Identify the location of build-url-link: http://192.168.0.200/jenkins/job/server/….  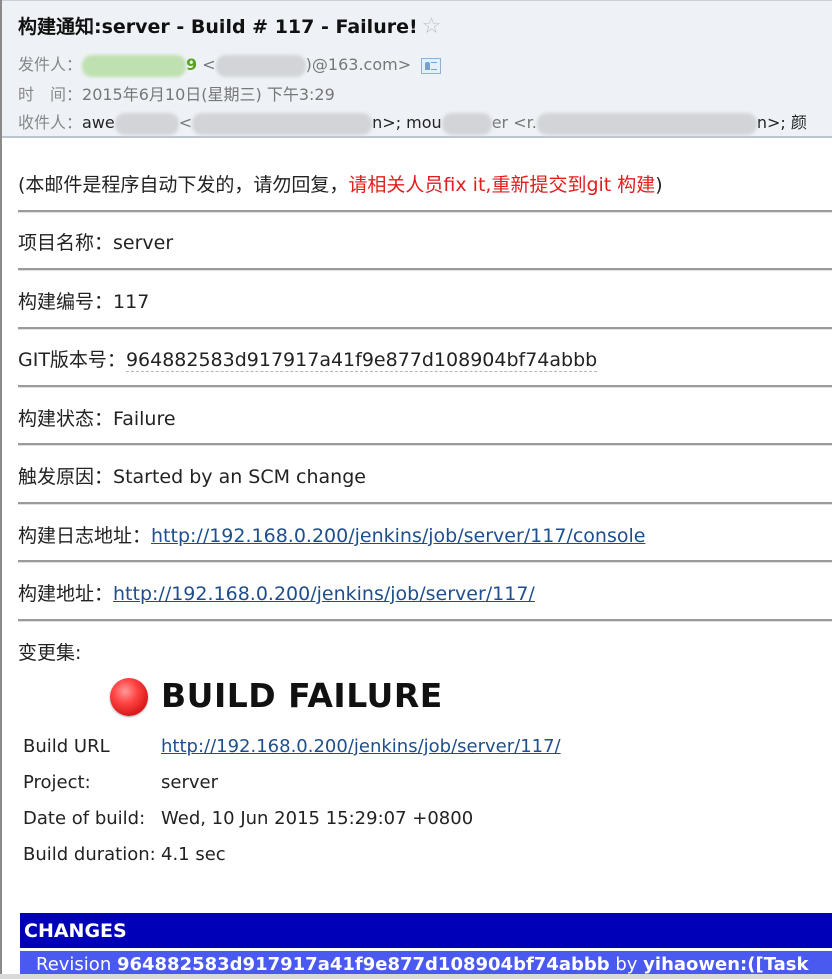
(361, 746).